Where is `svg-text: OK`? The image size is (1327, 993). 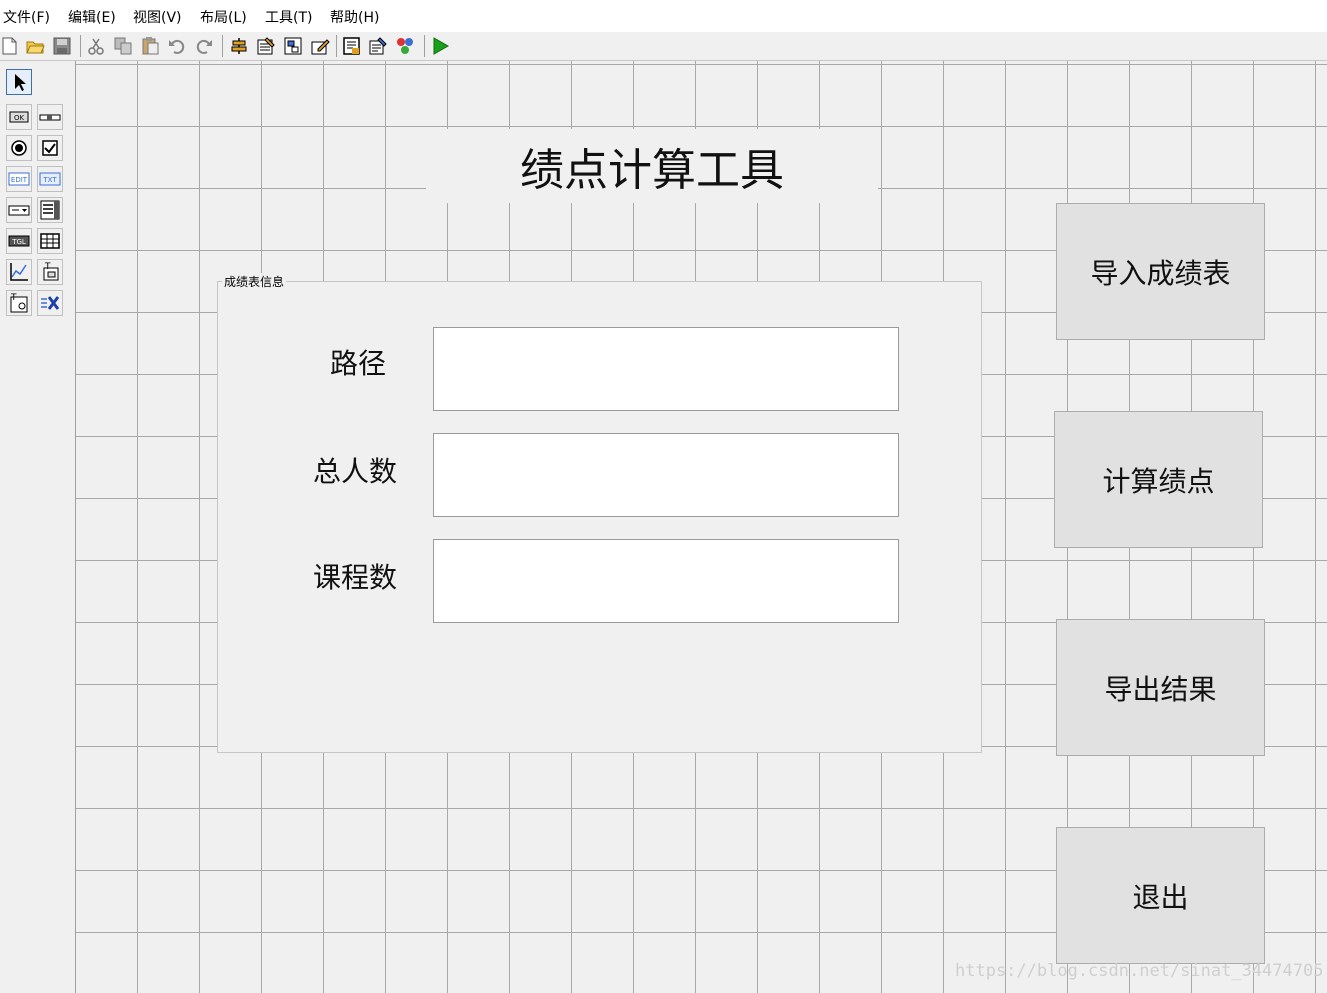
svg-text: OK is located at coordinates (19, 118).